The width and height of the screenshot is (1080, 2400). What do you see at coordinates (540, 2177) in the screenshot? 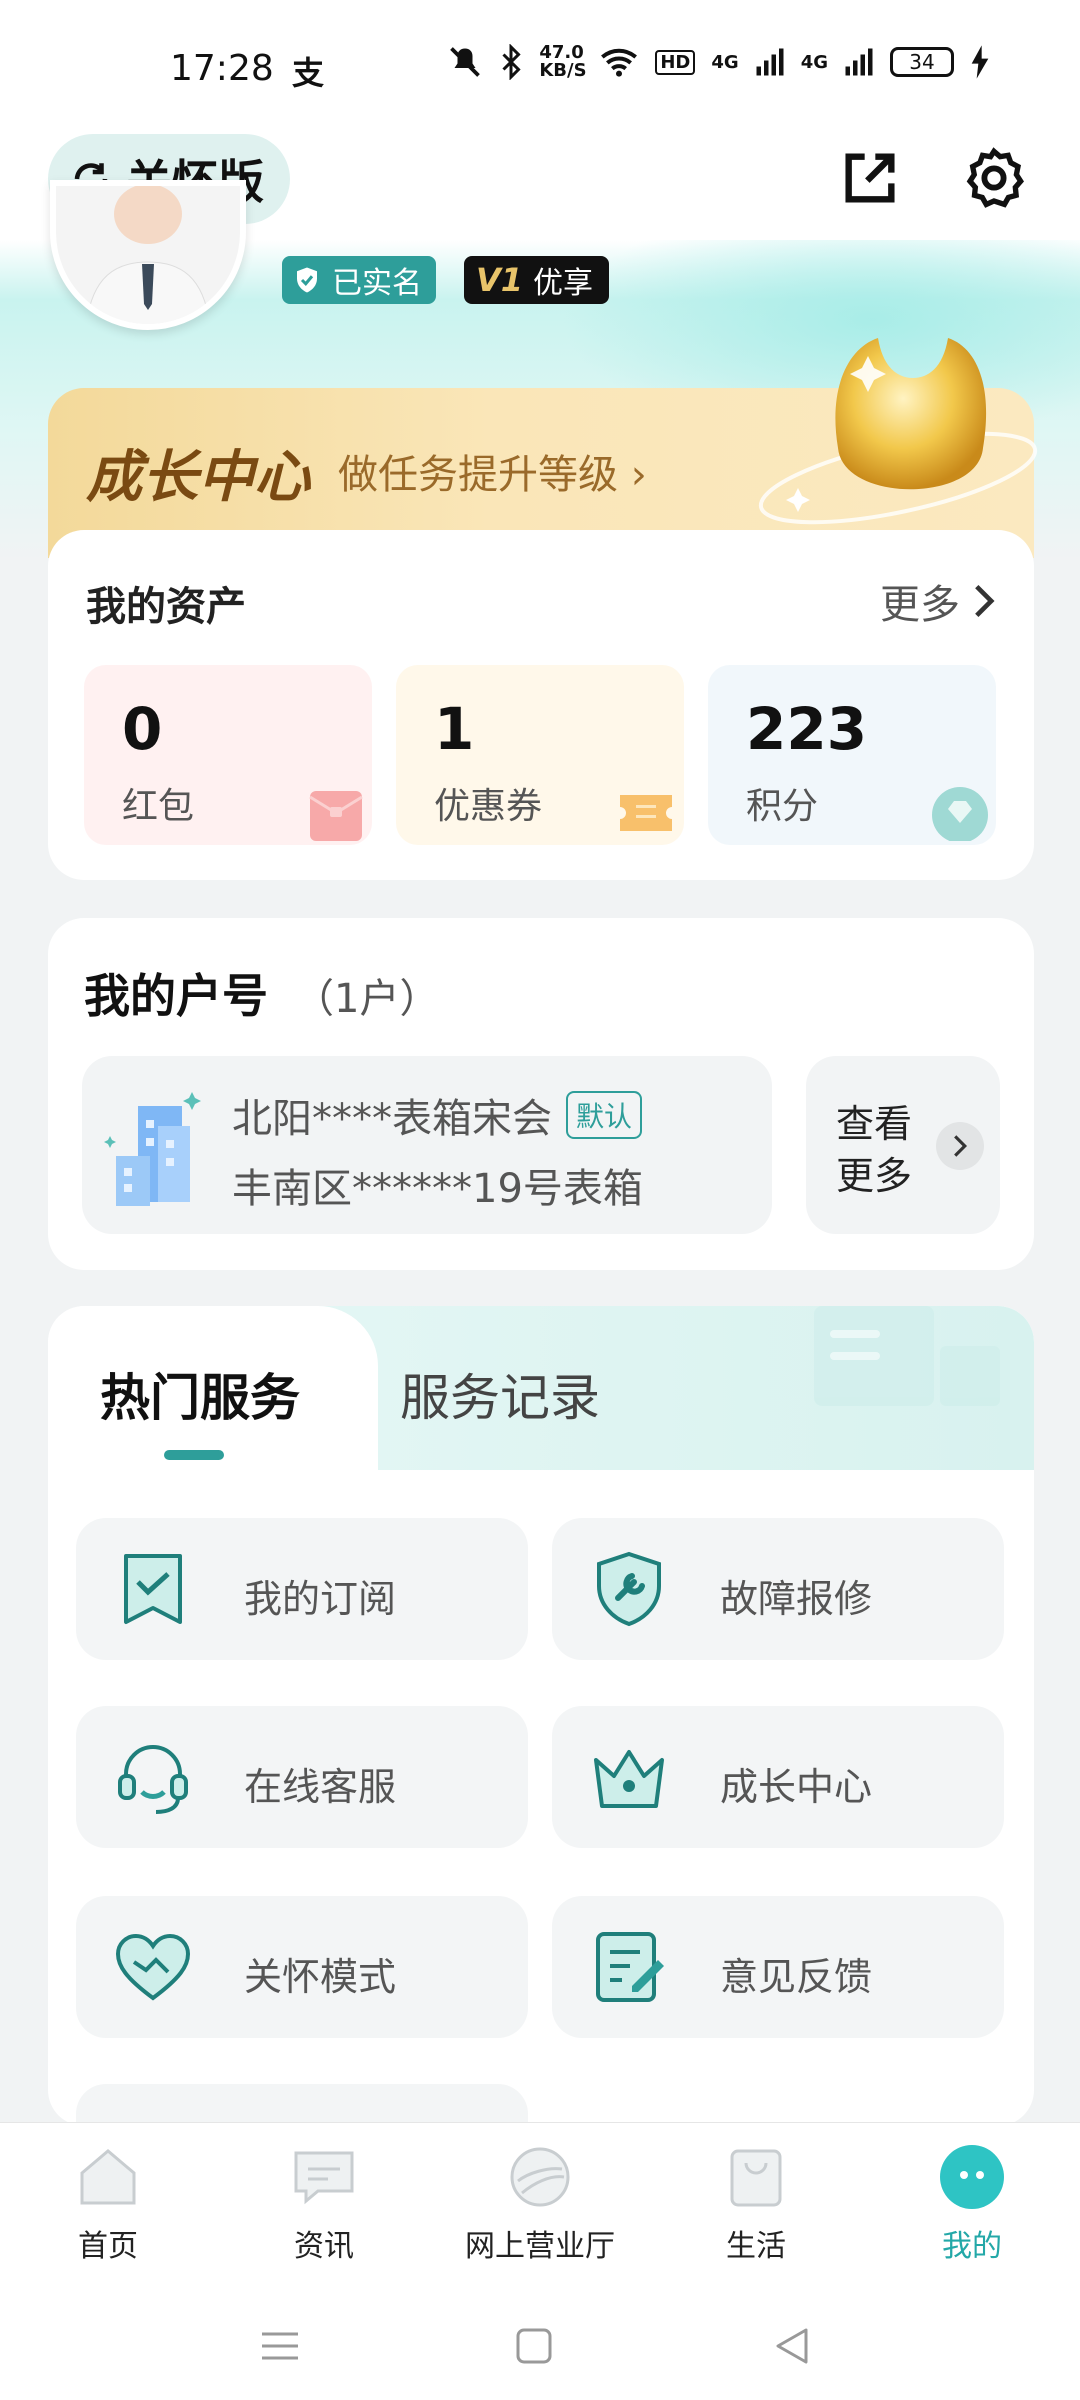
I see `globe-icon` at bounding box center [540, 2177].